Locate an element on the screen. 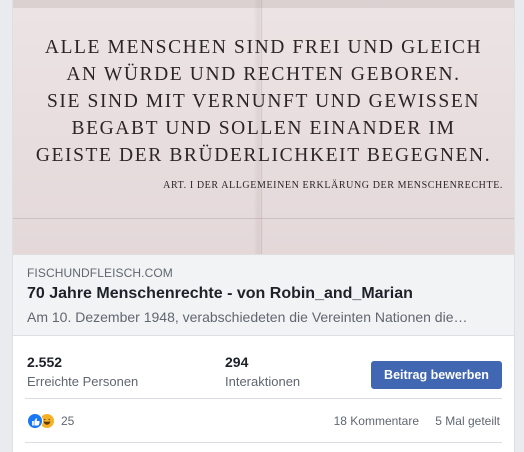 The height and width of the screenshot is (452, 524). inscription-line: BEGABT UND SOLLEN EINANDER IM is located at coordinates (263, 128).